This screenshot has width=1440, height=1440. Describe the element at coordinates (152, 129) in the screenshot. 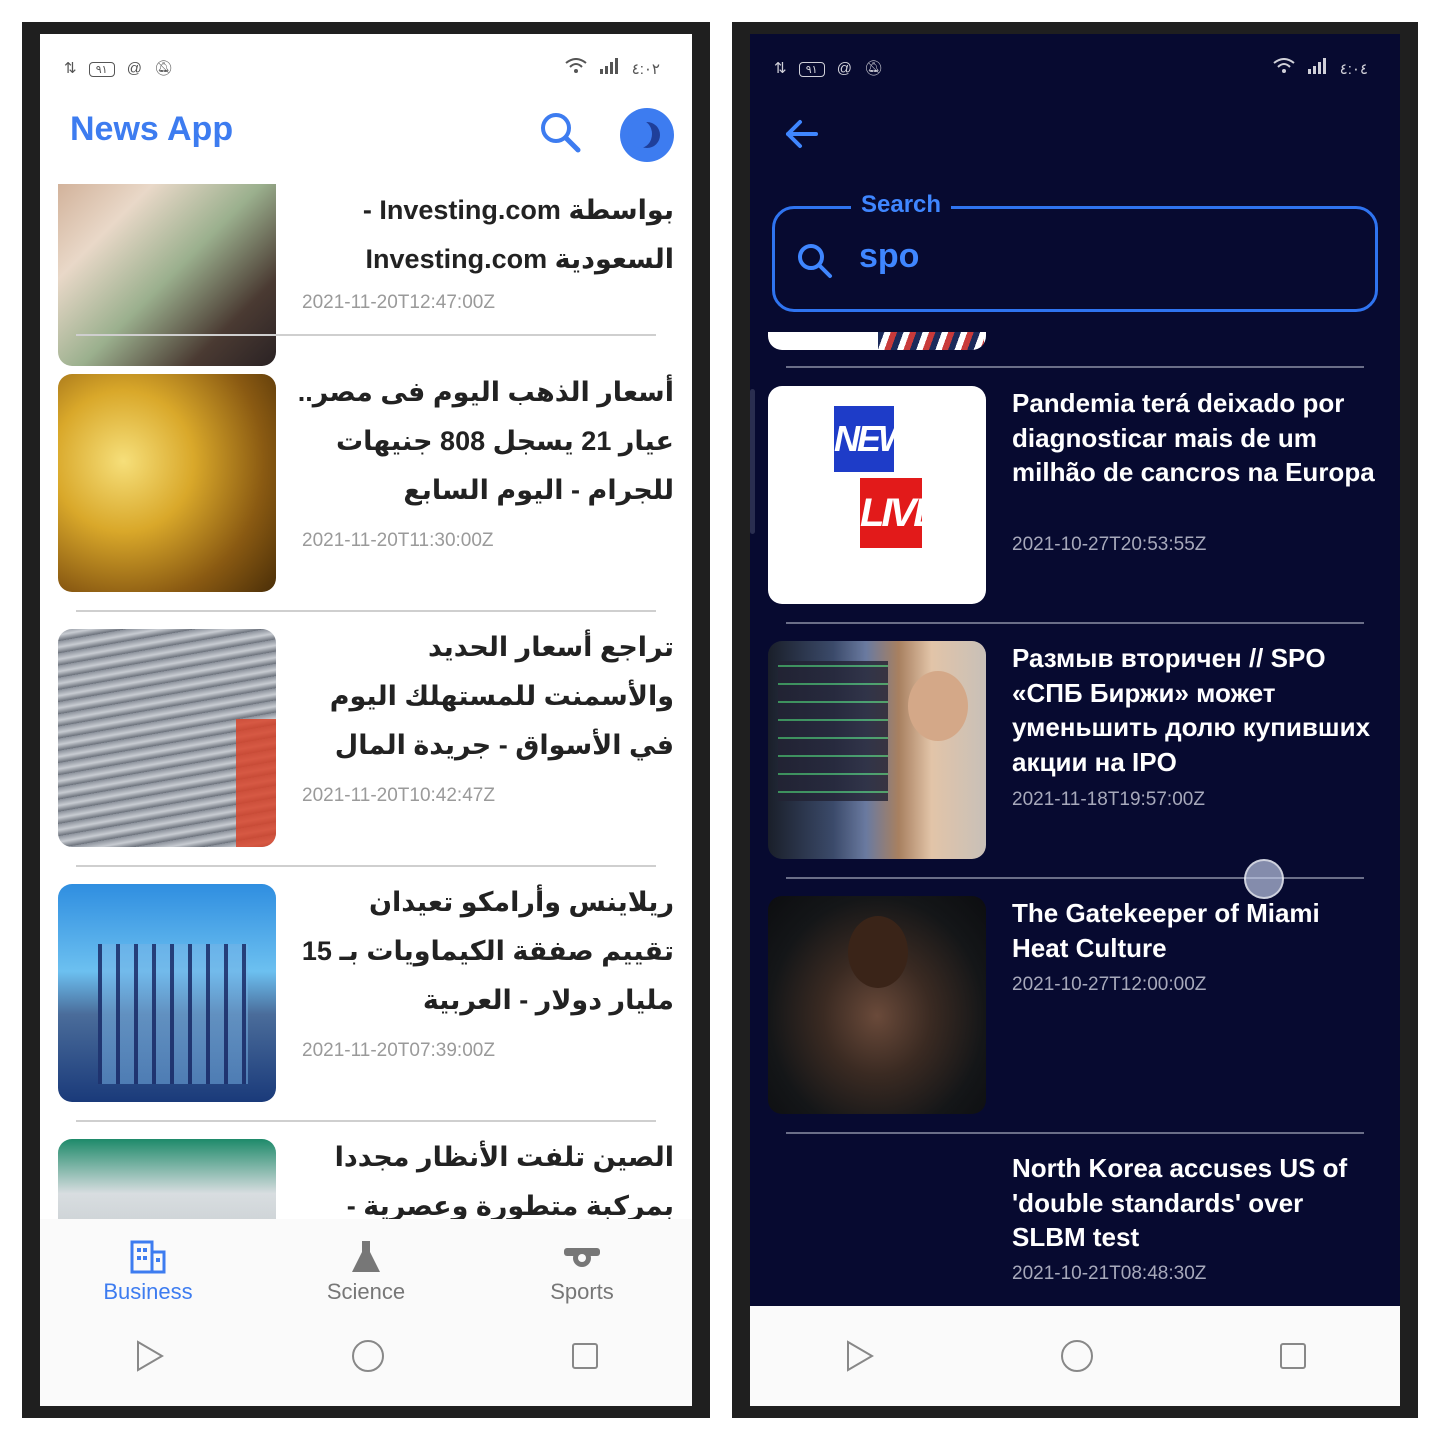

I see `app-title: News App` at that location.